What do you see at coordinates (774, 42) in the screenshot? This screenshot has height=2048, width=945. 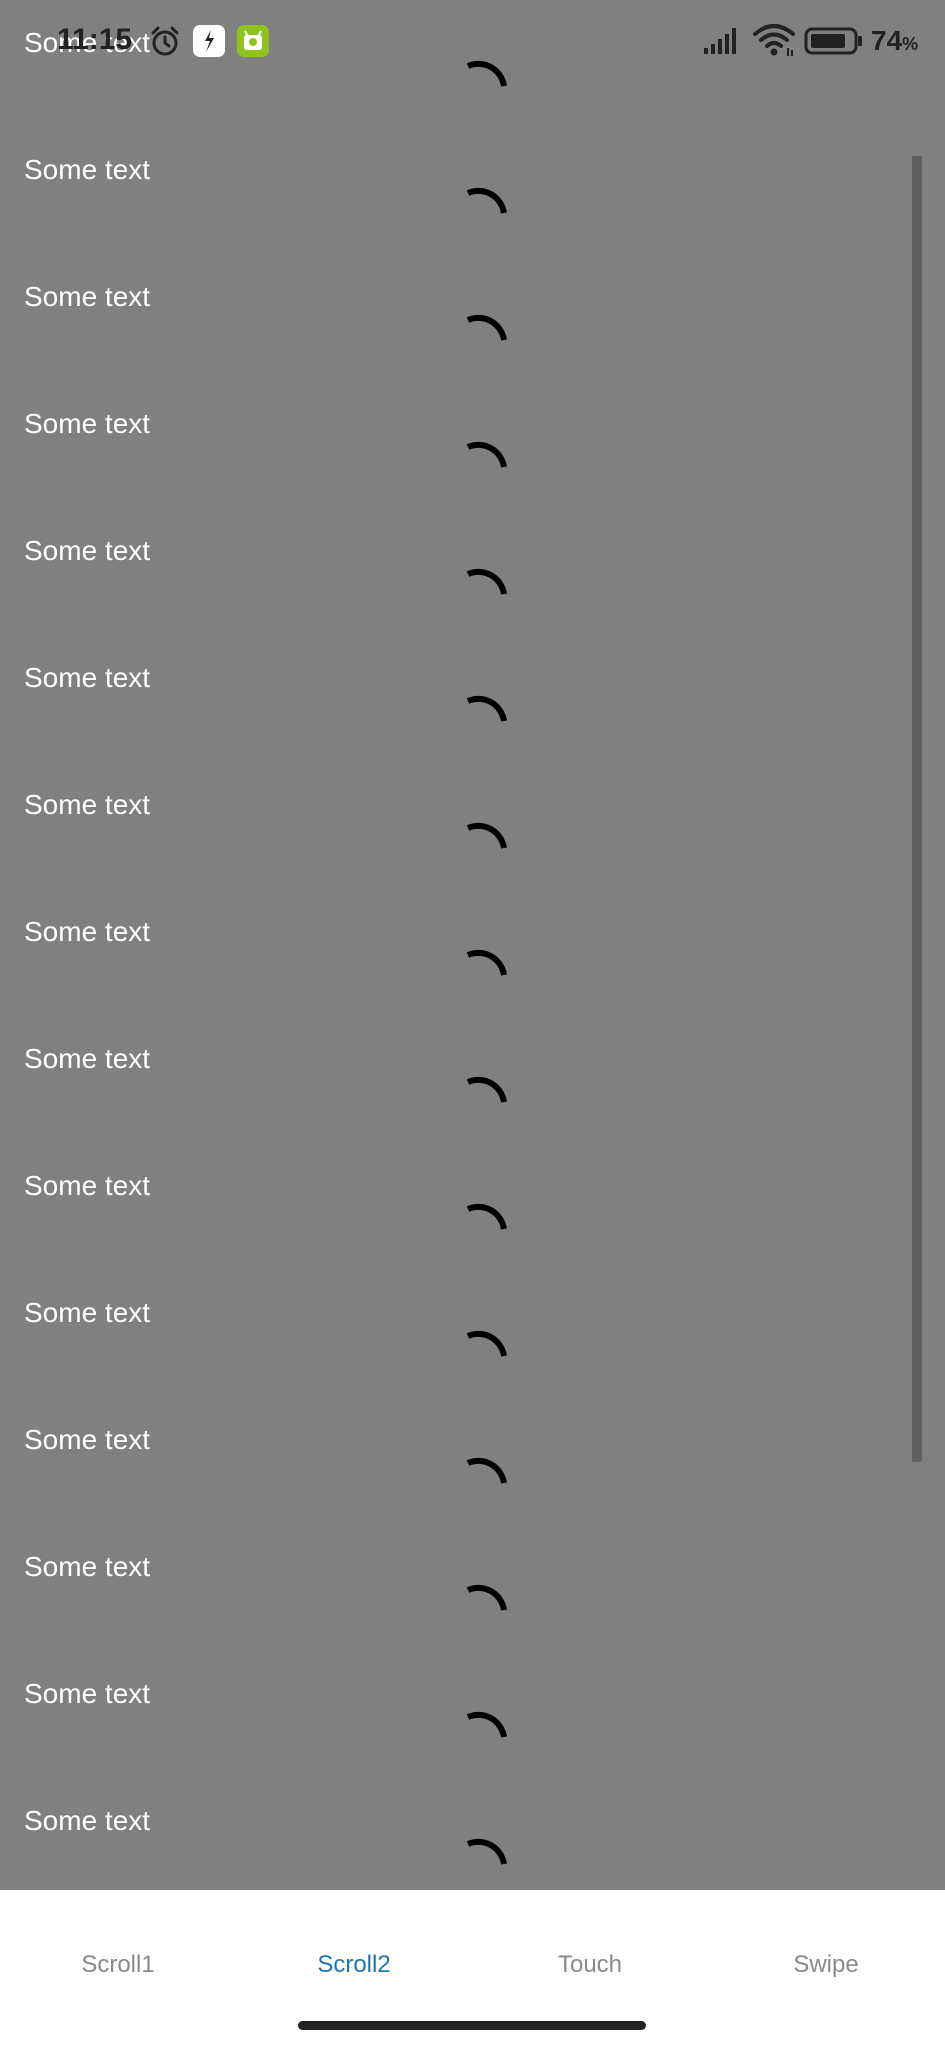 I see `wifi-icon` at bounding box center [774, 42].